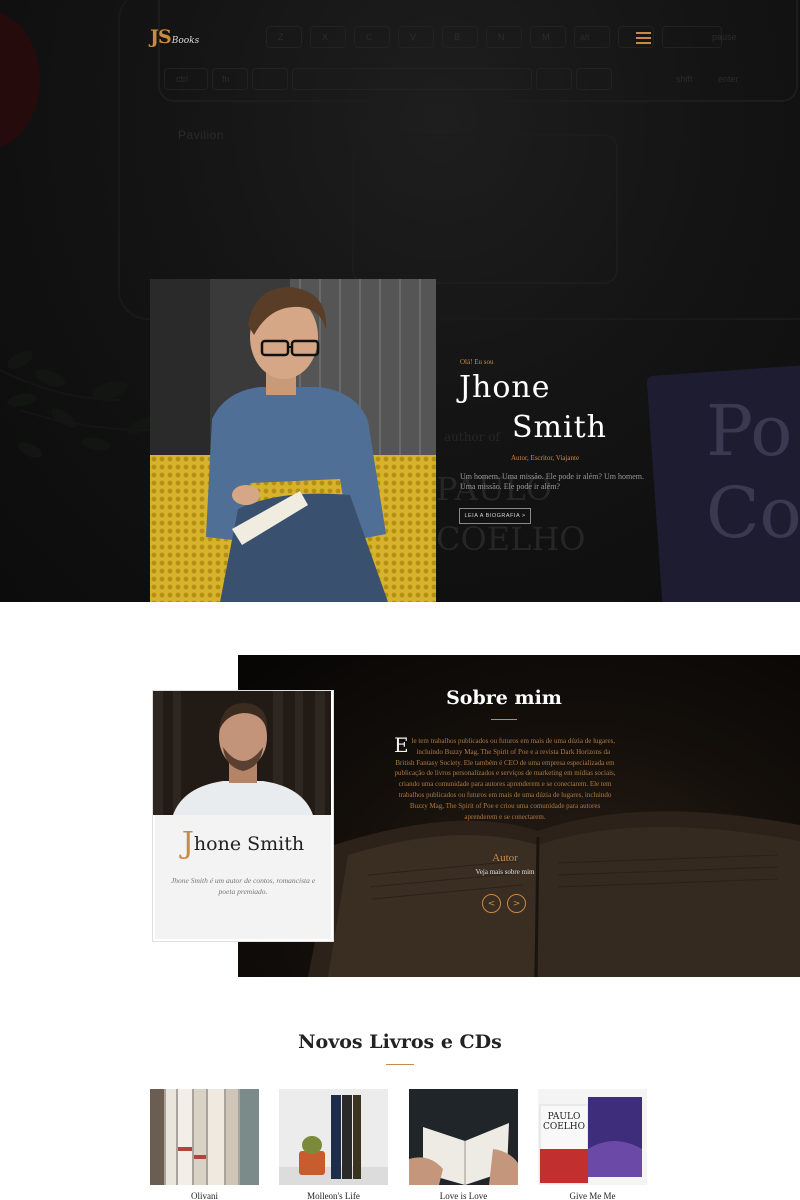 The width and height of the screenshot is (800, 1200). Describe the element at coordinates (516, 903) in the screenshot. I see `next-arrow-icon: >` at that location.